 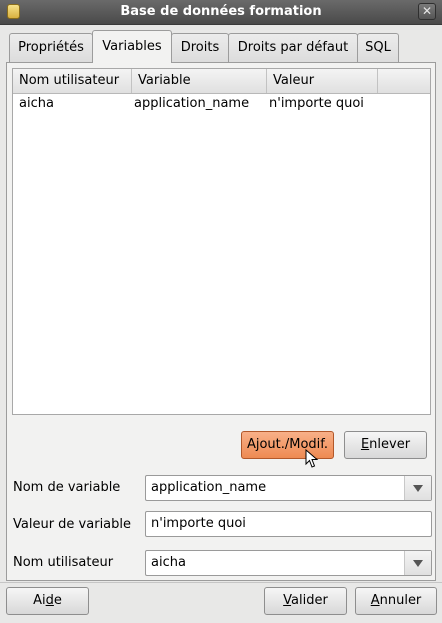 I want to click on table-row: aicha application_name n'importe quoi, so click(x=221, y=104).